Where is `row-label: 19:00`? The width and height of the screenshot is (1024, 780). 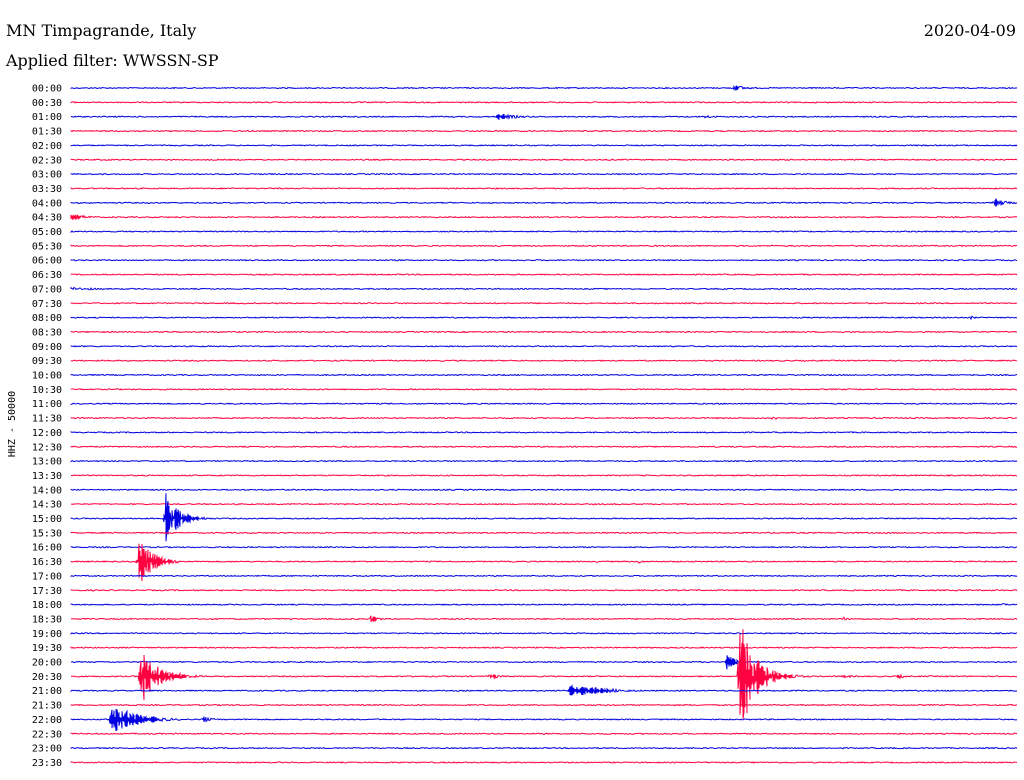 row-label: 19:00 is located at coordinates (47, 634).